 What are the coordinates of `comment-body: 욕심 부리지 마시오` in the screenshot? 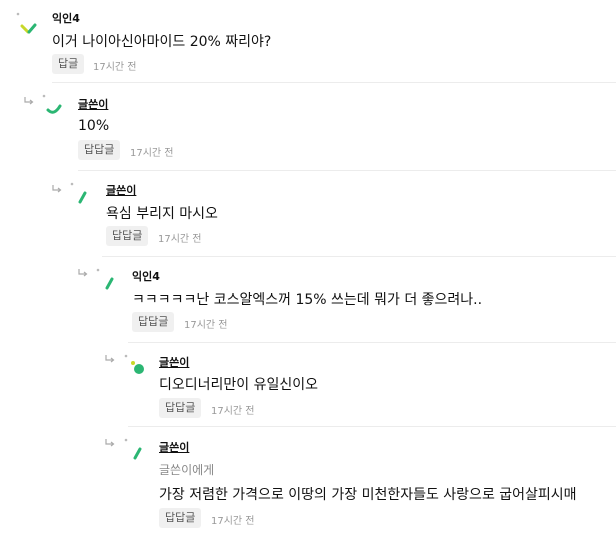 It's located at (162, 214).